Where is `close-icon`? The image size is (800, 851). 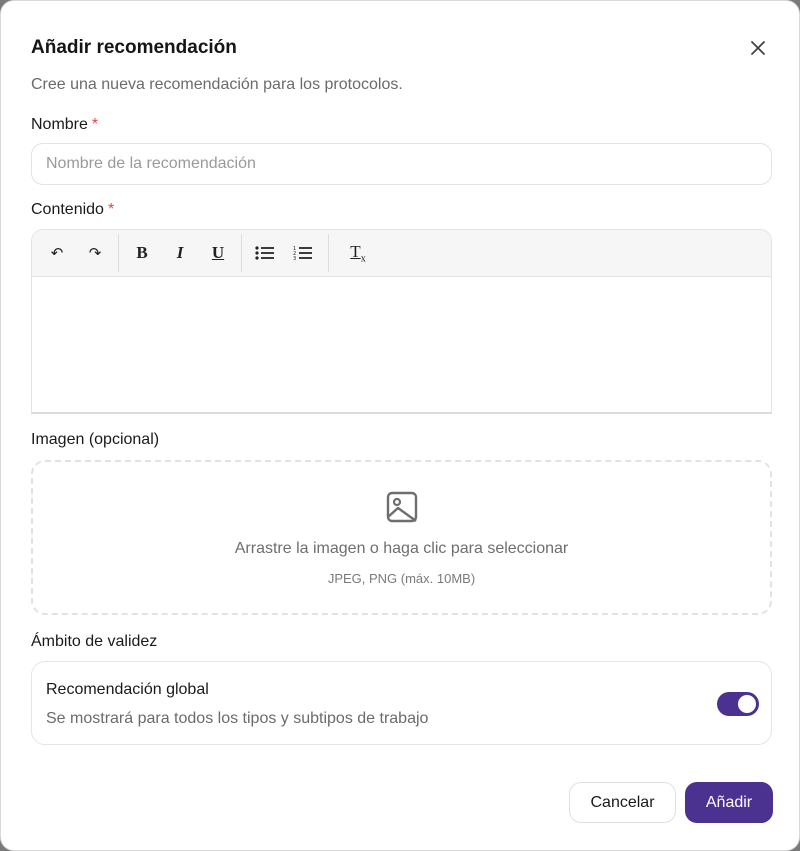
close-icon is located at coordinates (758, 48).